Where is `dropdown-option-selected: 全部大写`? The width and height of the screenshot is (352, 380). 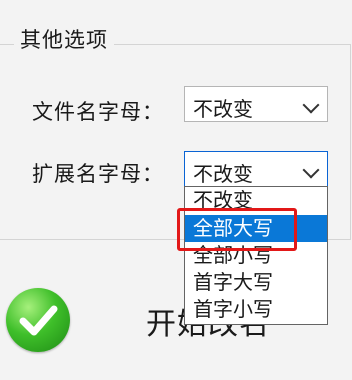
dropdown-option-selected: 全部大写 is located at coordinates (256, 228).